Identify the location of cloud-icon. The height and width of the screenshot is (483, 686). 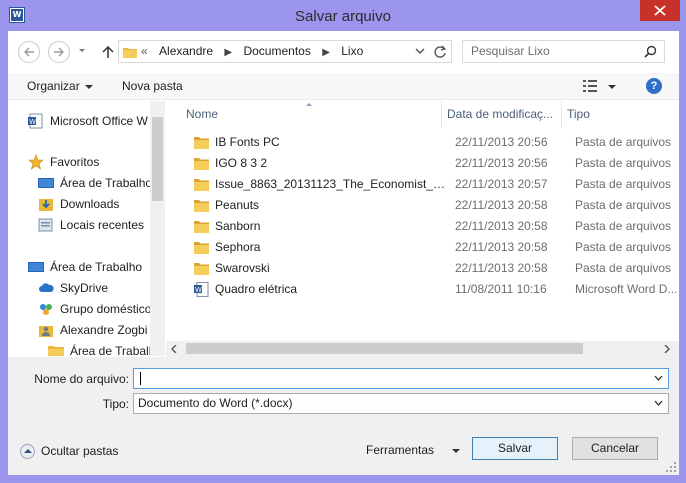
(46, 287).